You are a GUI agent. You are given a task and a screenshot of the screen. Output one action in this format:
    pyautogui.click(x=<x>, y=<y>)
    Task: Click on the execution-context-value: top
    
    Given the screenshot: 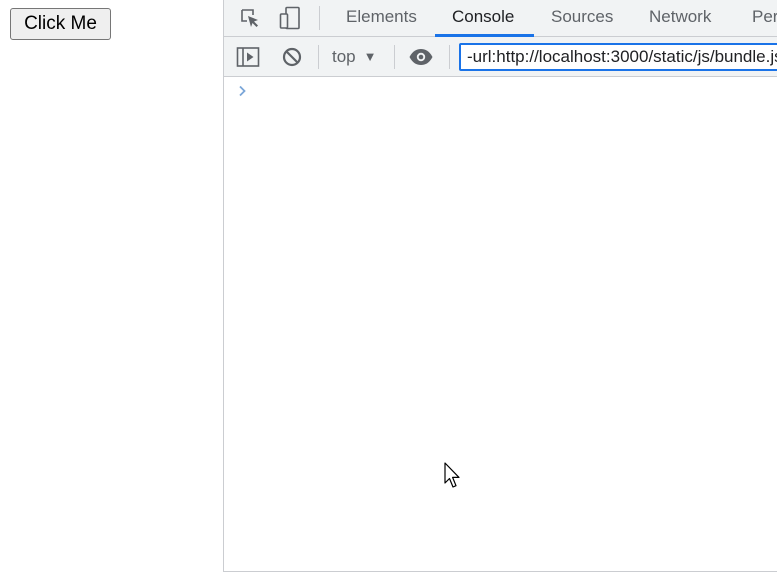 What is the action you would take?
    pyautogui.click(x=344, y=56)
    